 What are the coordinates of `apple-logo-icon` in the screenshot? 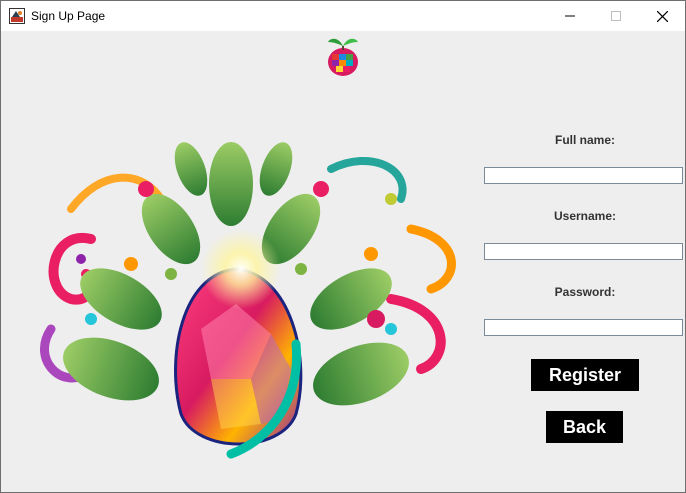 It's located at (343, 57).